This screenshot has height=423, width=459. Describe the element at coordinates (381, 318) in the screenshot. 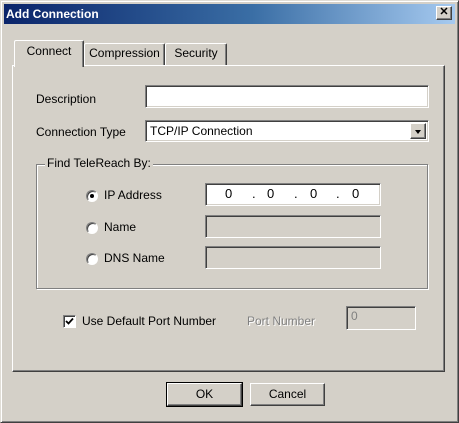

I see `port-number-input: 0` at that location.